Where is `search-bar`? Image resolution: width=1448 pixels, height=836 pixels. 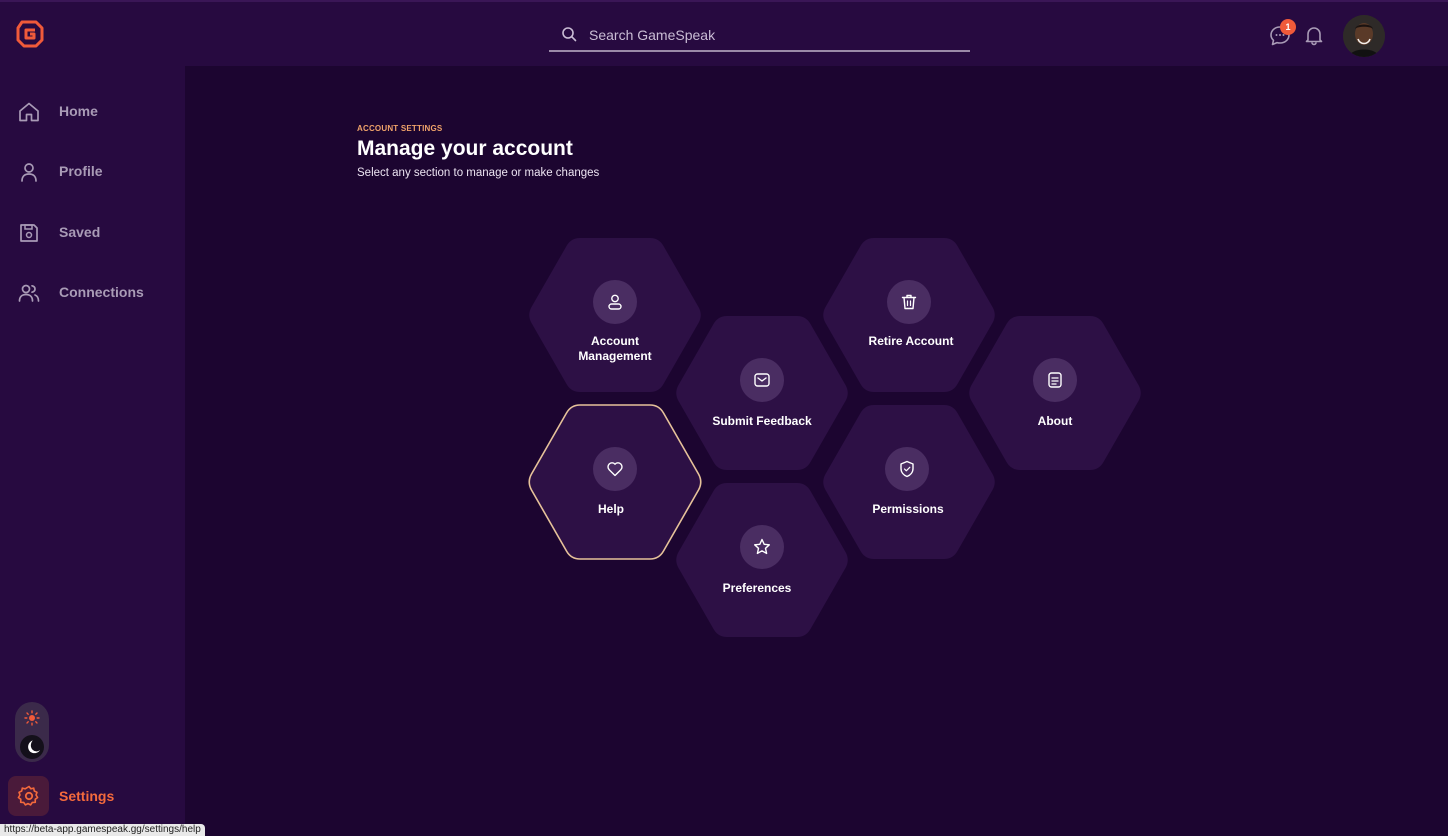 search-bar is located at coordinates (759, 35).